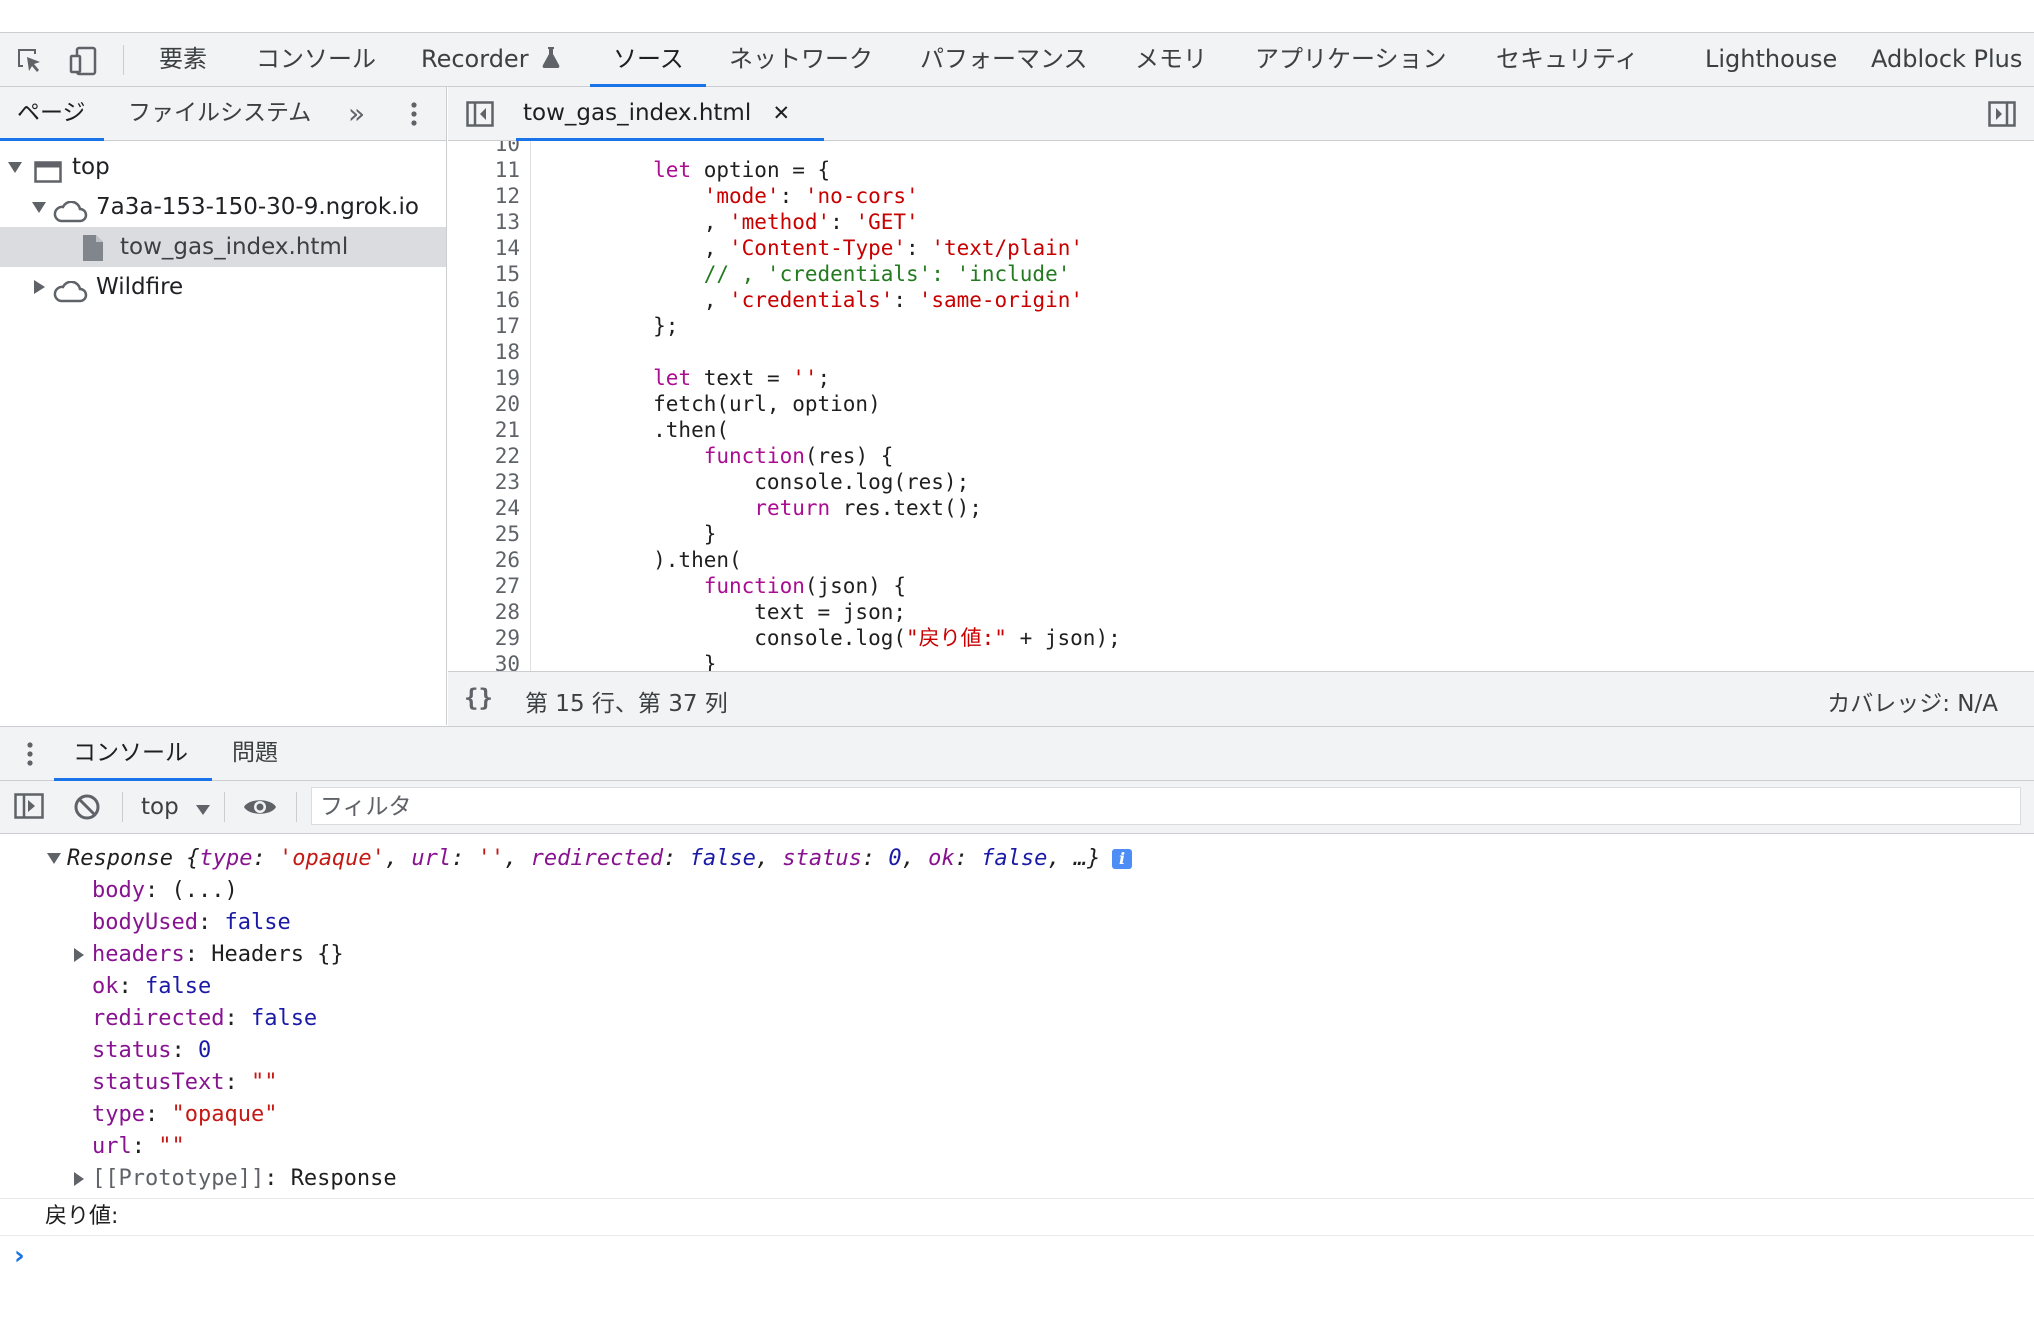 This screenshot has width=2034, height=1323. What do you see at coordinates (507, 638) in the screenshot?
I see `line-number: 29` at bounding box center [507, 638].